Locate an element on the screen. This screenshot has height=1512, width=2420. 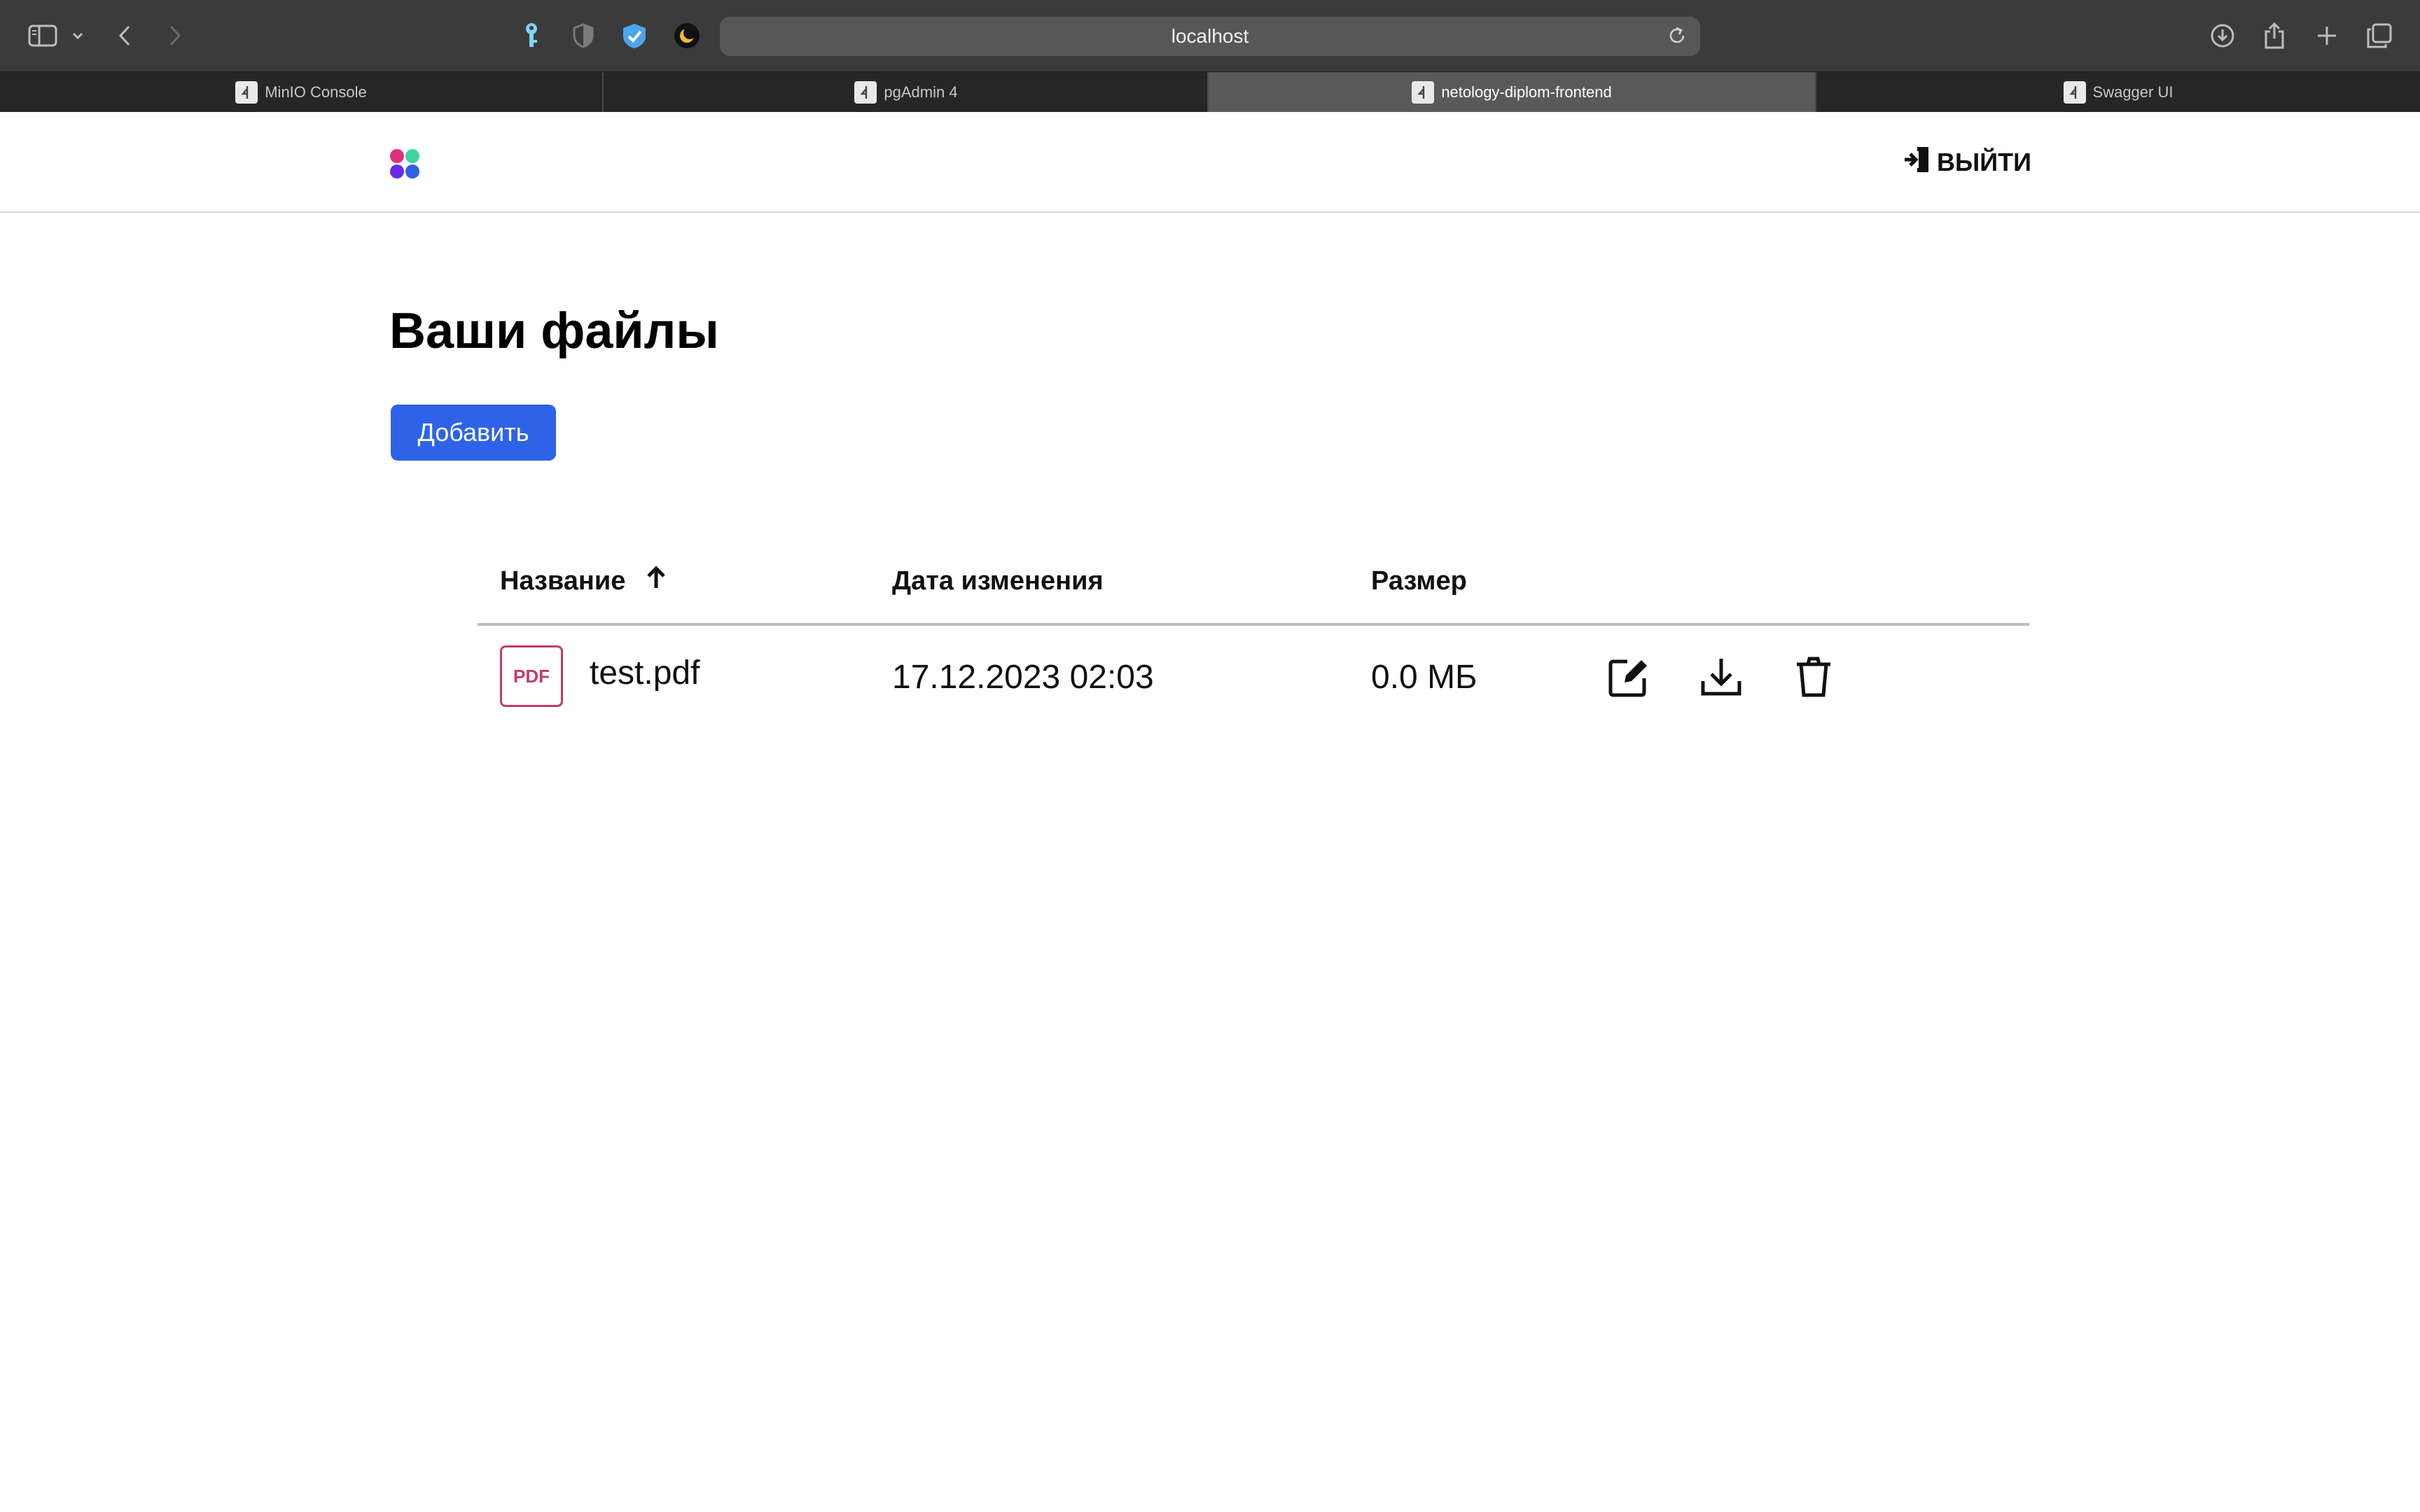
table-header: Название Дата изменения Размер is located at coordinates (1253, 586).